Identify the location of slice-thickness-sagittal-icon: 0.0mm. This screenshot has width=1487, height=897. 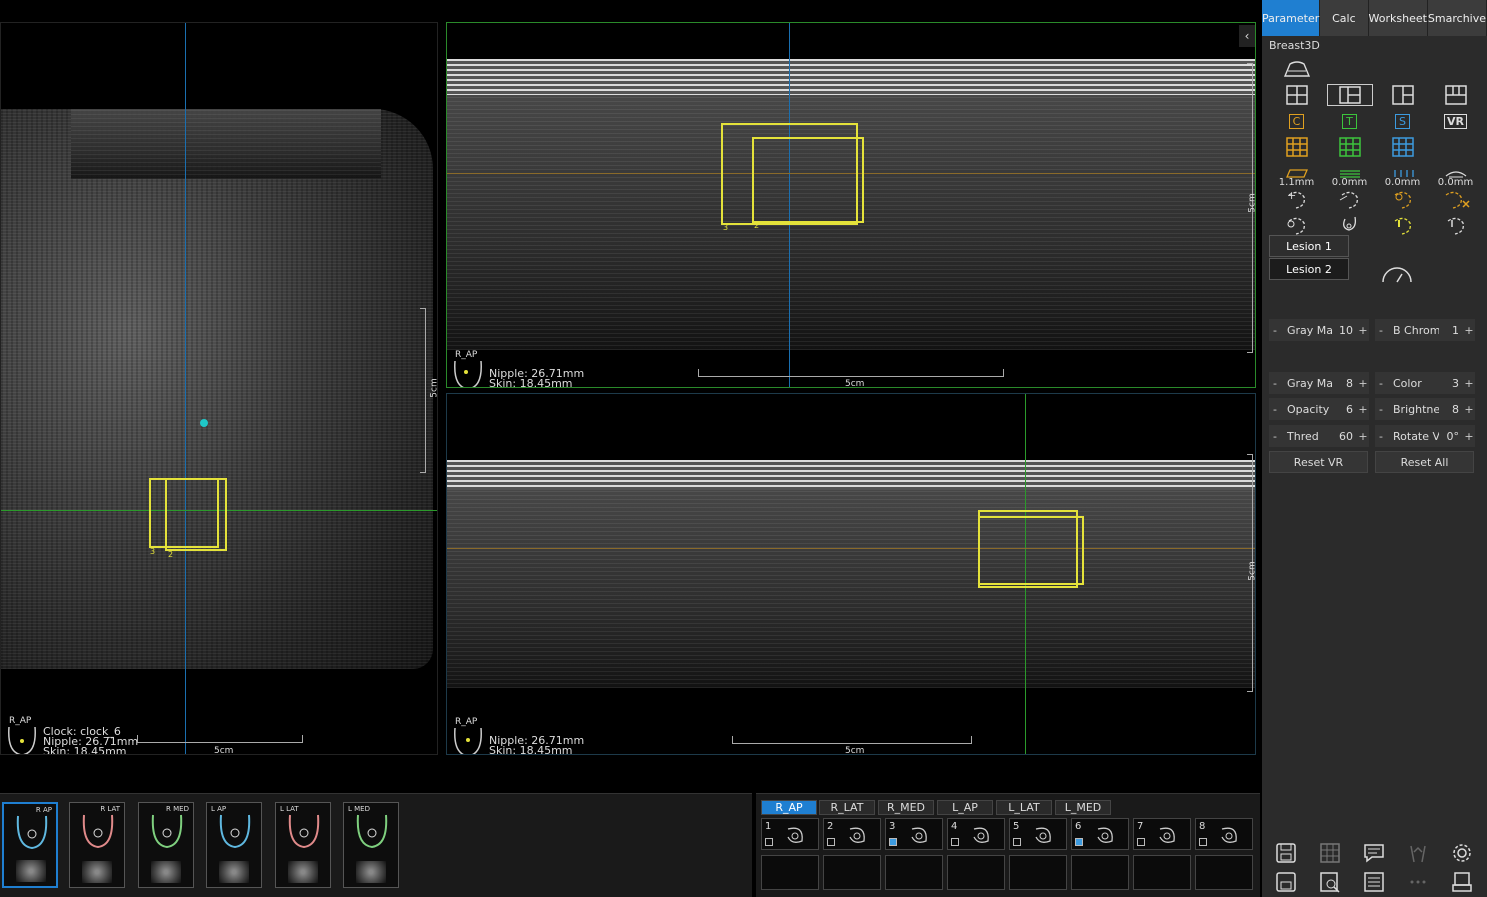
(1402, 174).